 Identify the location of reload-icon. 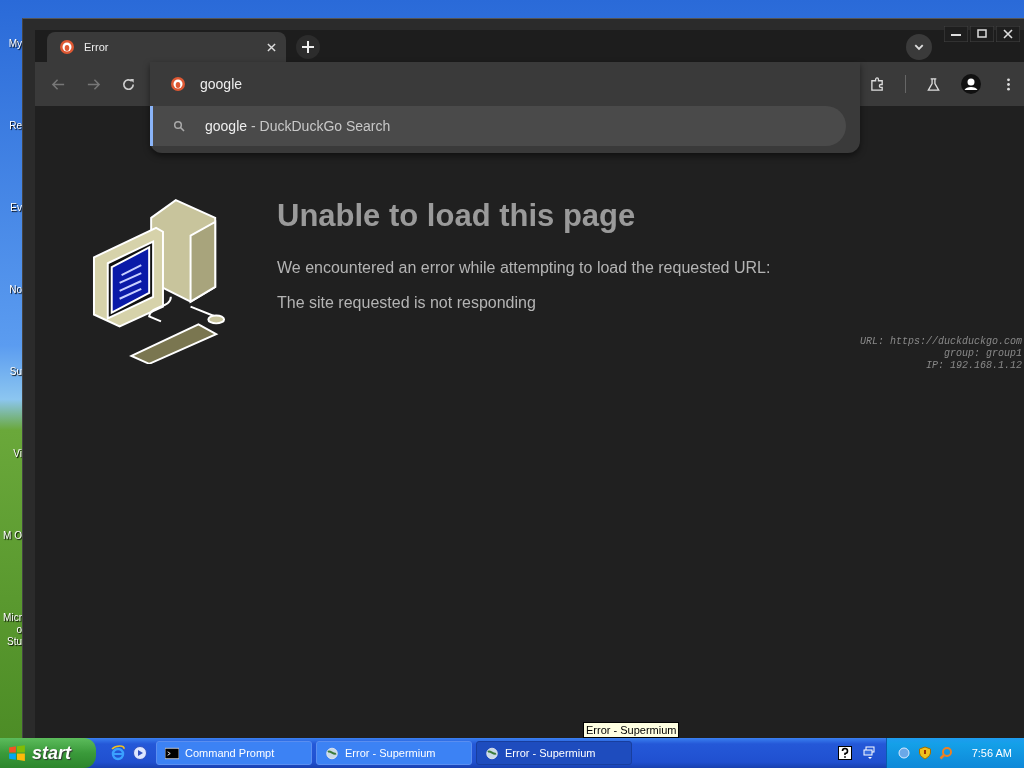
(128, 84).